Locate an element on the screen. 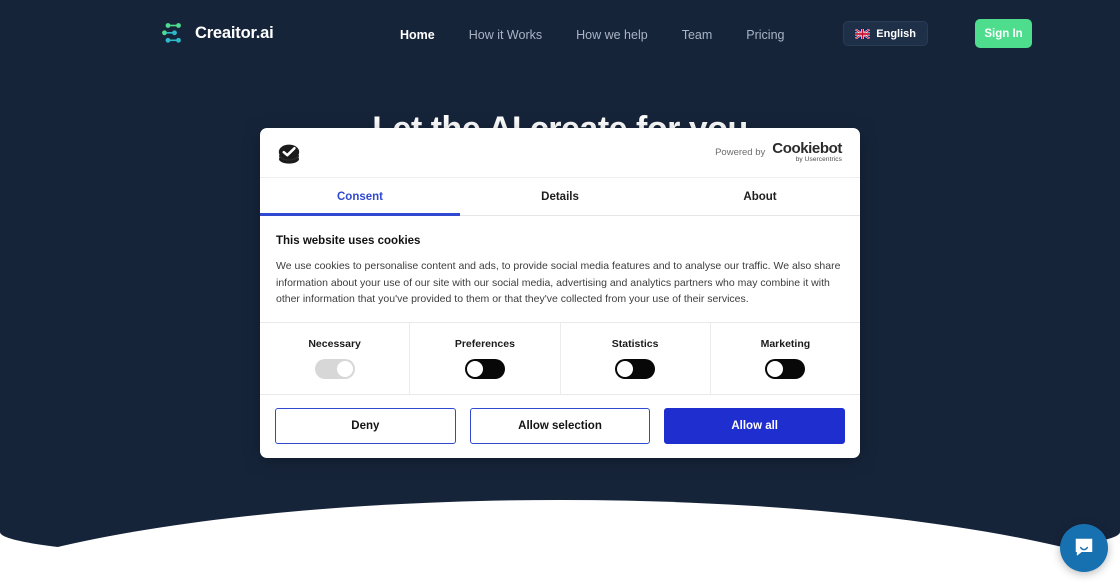 The image size is (1120, 584). network-nodes-icon is located at coordinates (173, 33).